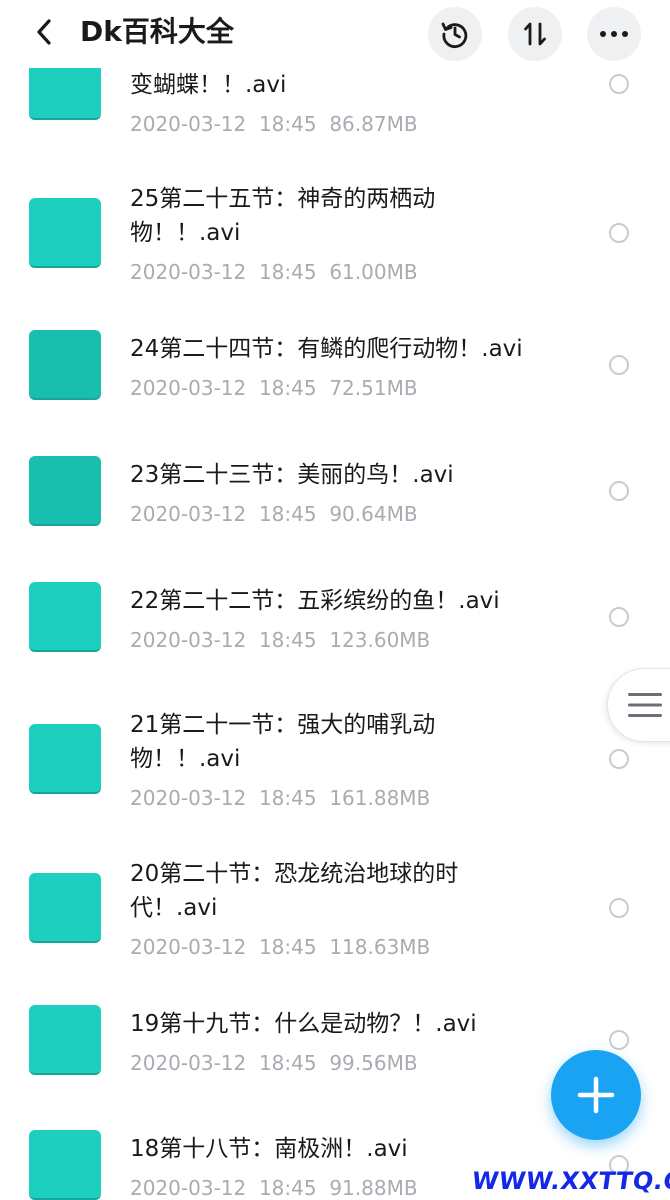 The height and width of the screenshot is (1200, 670). Describe the element at coordinates (315, 601) in the screenshot. I see `file-name: 22第二十二节：五彩缤纷的鱼！.avi` at that location.